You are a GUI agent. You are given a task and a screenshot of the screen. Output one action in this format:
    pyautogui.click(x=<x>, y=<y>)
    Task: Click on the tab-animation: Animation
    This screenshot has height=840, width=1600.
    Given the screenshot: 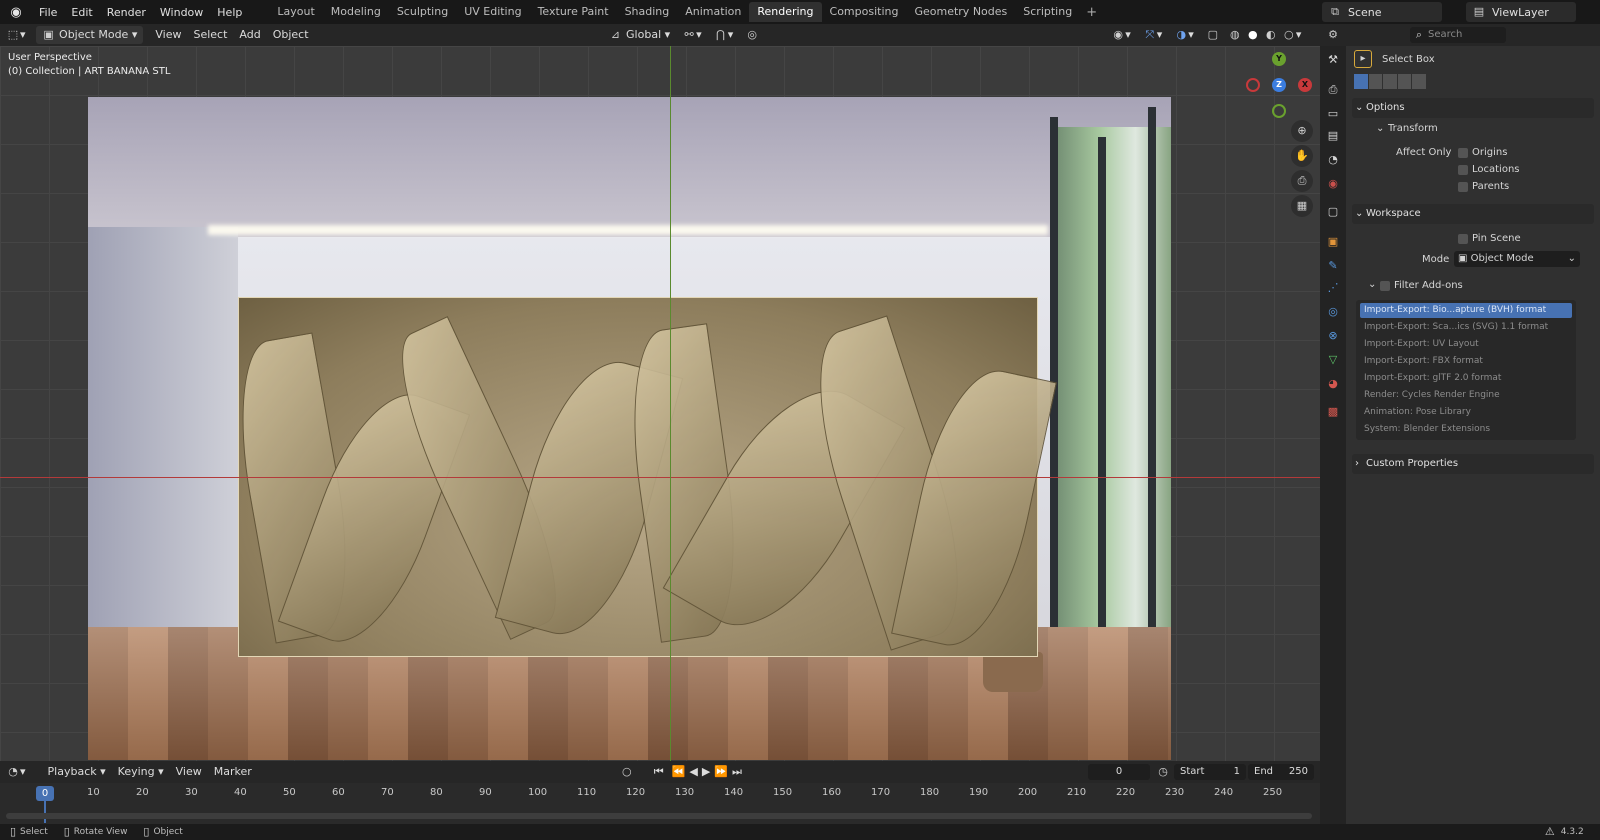 What is the action you would take?
    pyautogui.click(x=713, y=12)
    